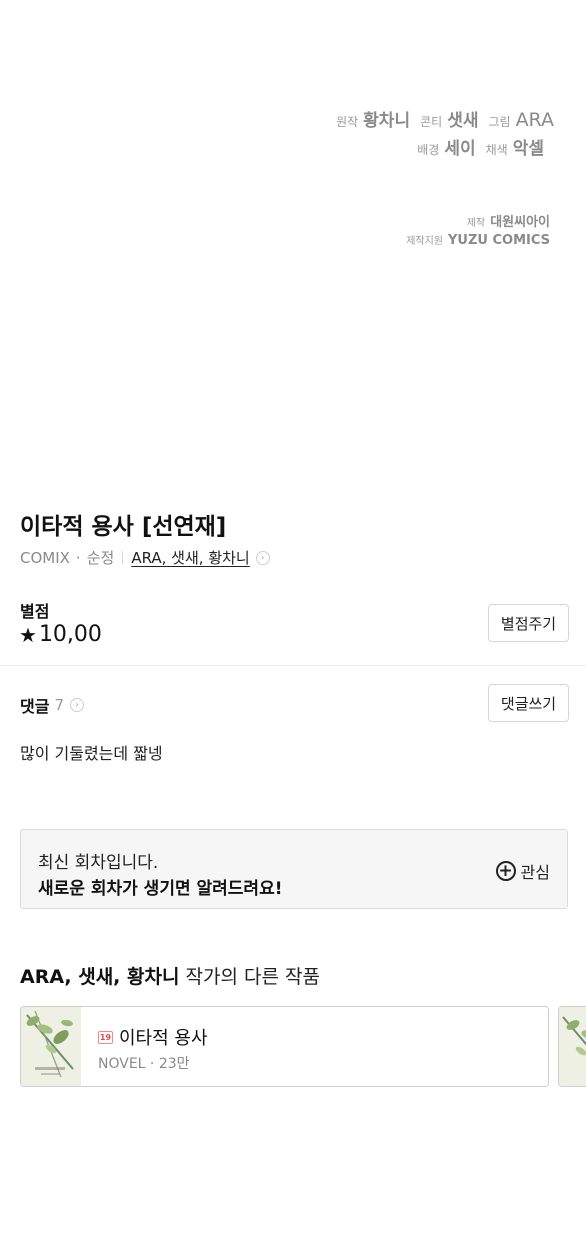 The image size is (586, 1238). I want to click on work-meta: COMIX · 순정 ARA, 샛새, 황차니 ›, so click(145, 557).